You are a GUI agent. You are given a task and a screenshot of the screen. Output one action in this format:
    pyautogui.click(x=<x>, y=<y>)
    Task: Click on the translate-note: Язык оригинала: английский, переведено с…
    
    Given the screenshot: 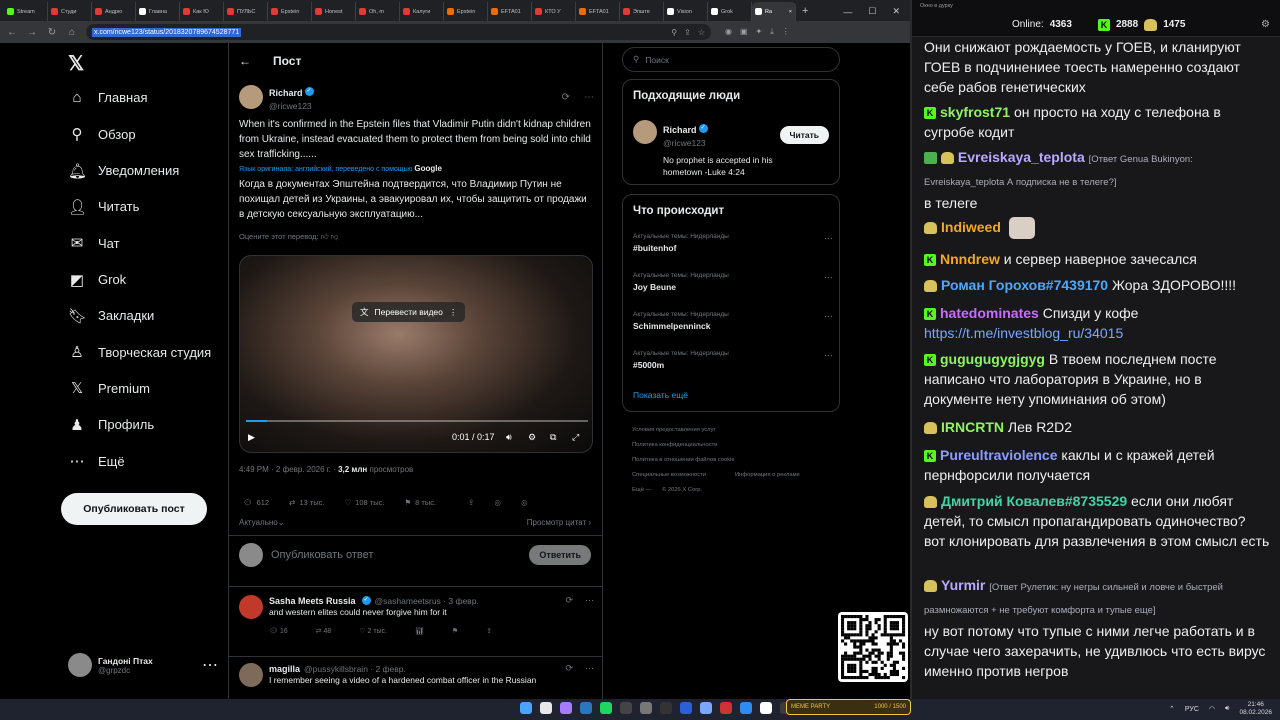 What is the action you would take?
    pyautogui.click(x=416, y=168)
    